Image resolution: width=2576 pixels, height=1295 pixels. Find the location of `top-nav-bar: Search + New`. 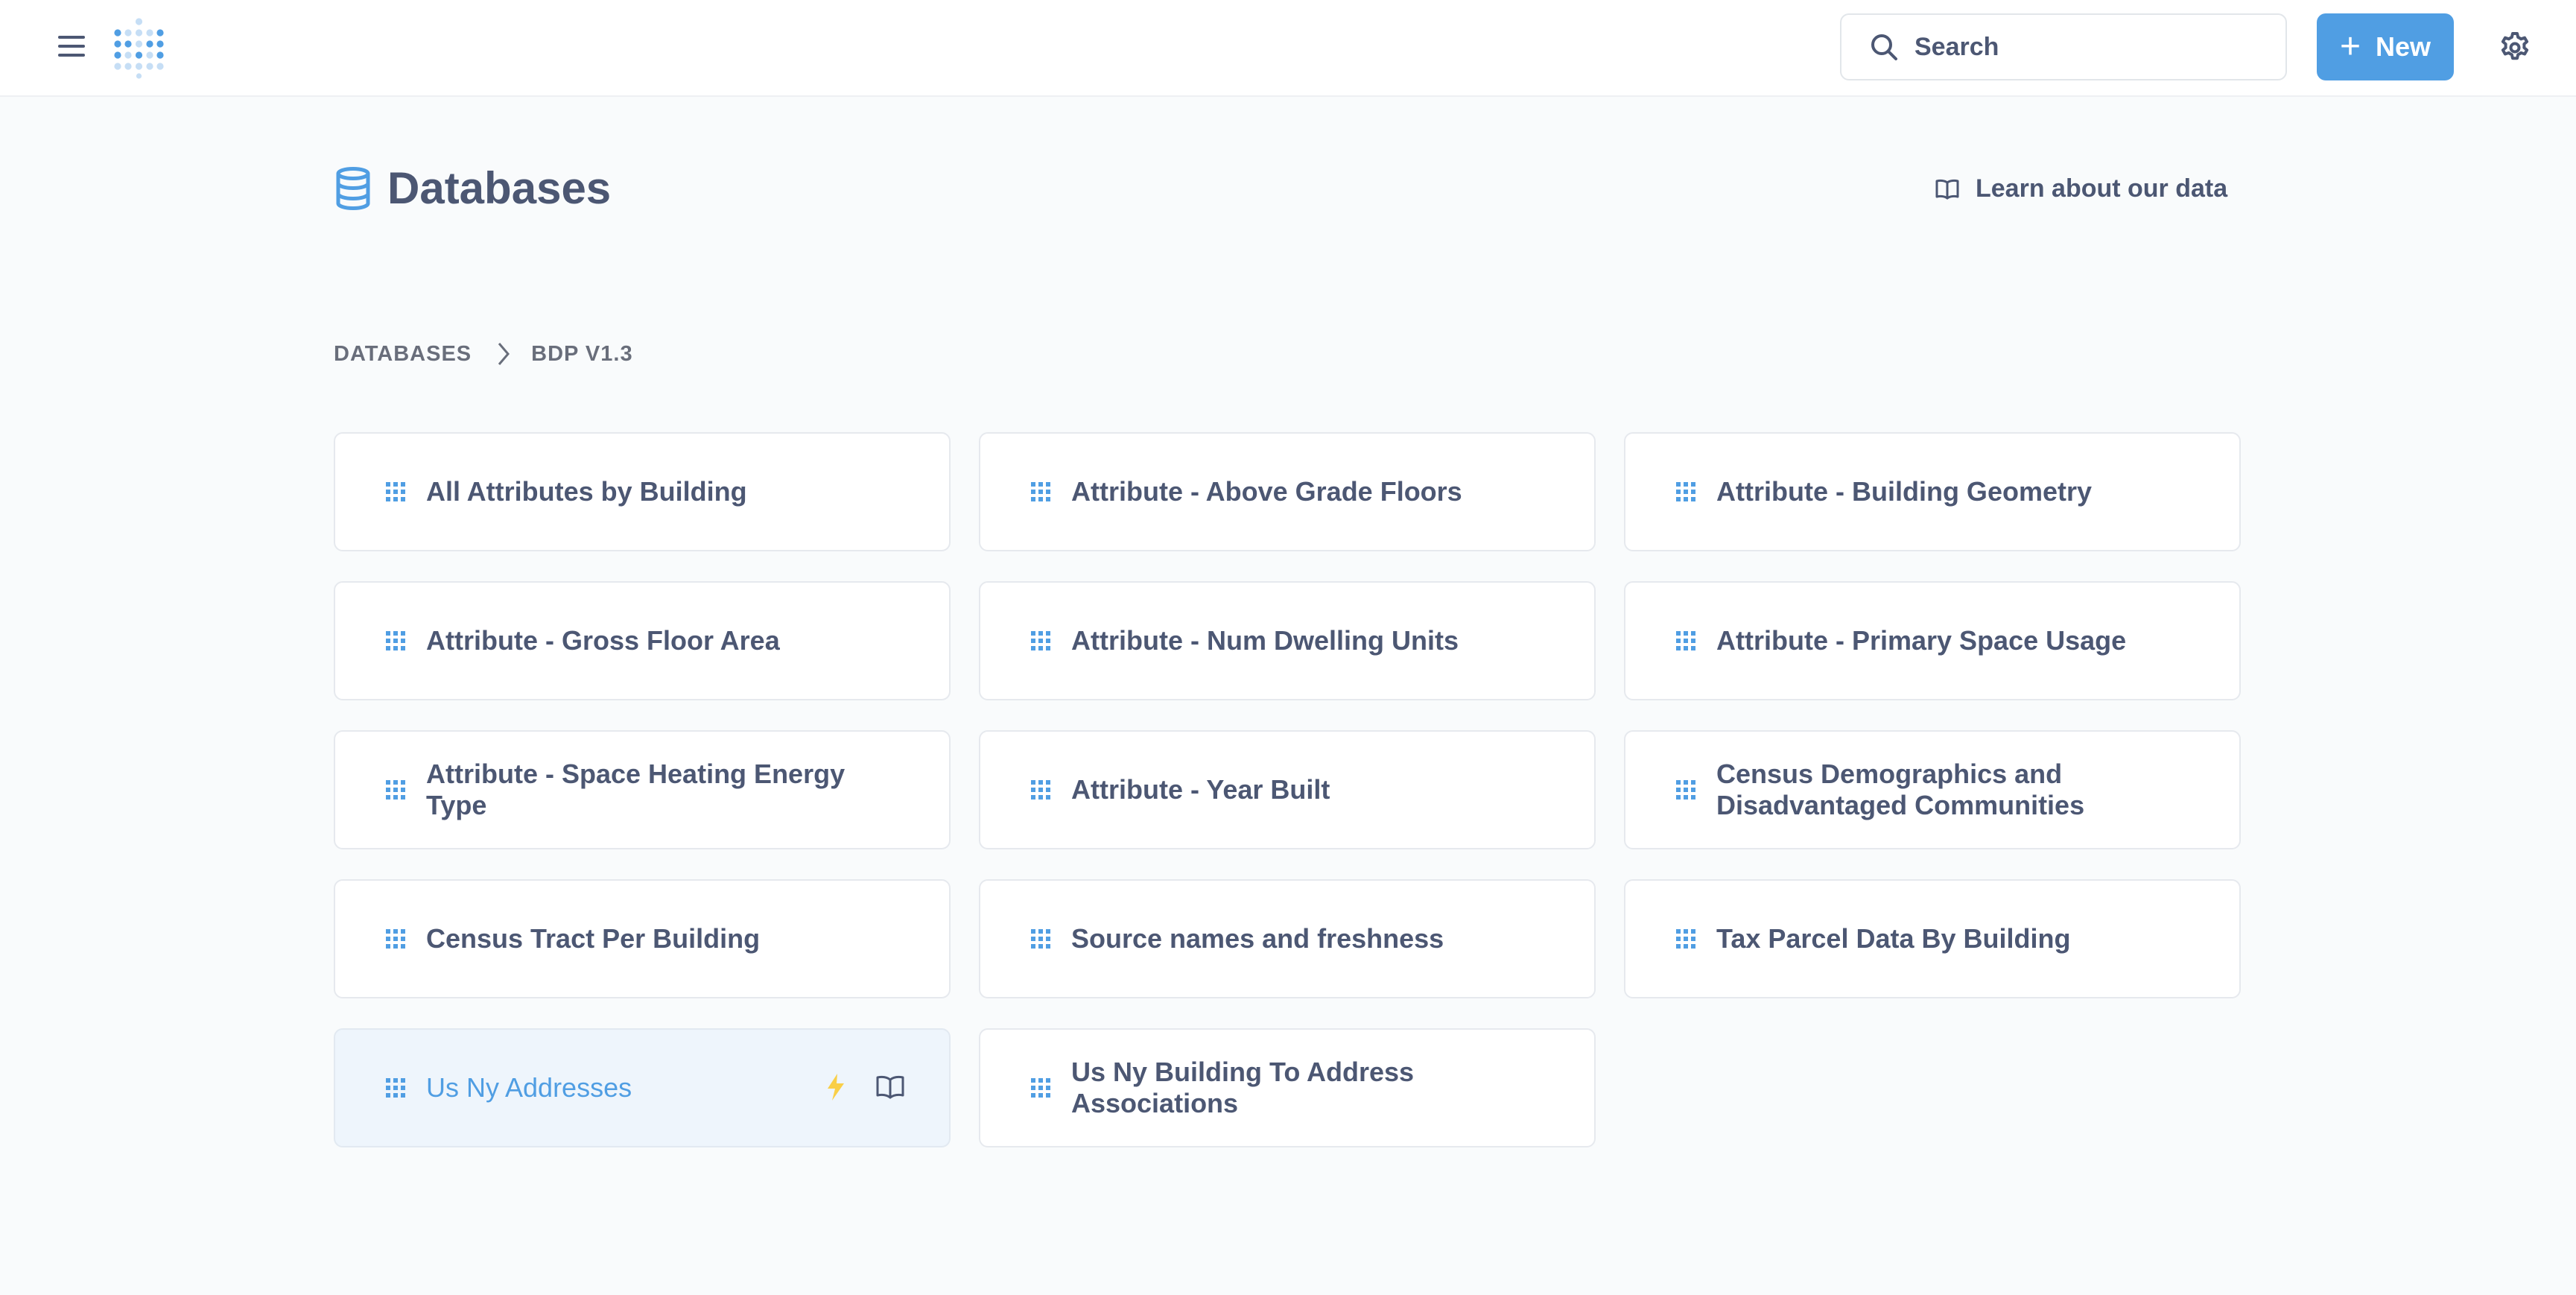

top-nav-bar: Search + New is located at coordinates (1288, 48).